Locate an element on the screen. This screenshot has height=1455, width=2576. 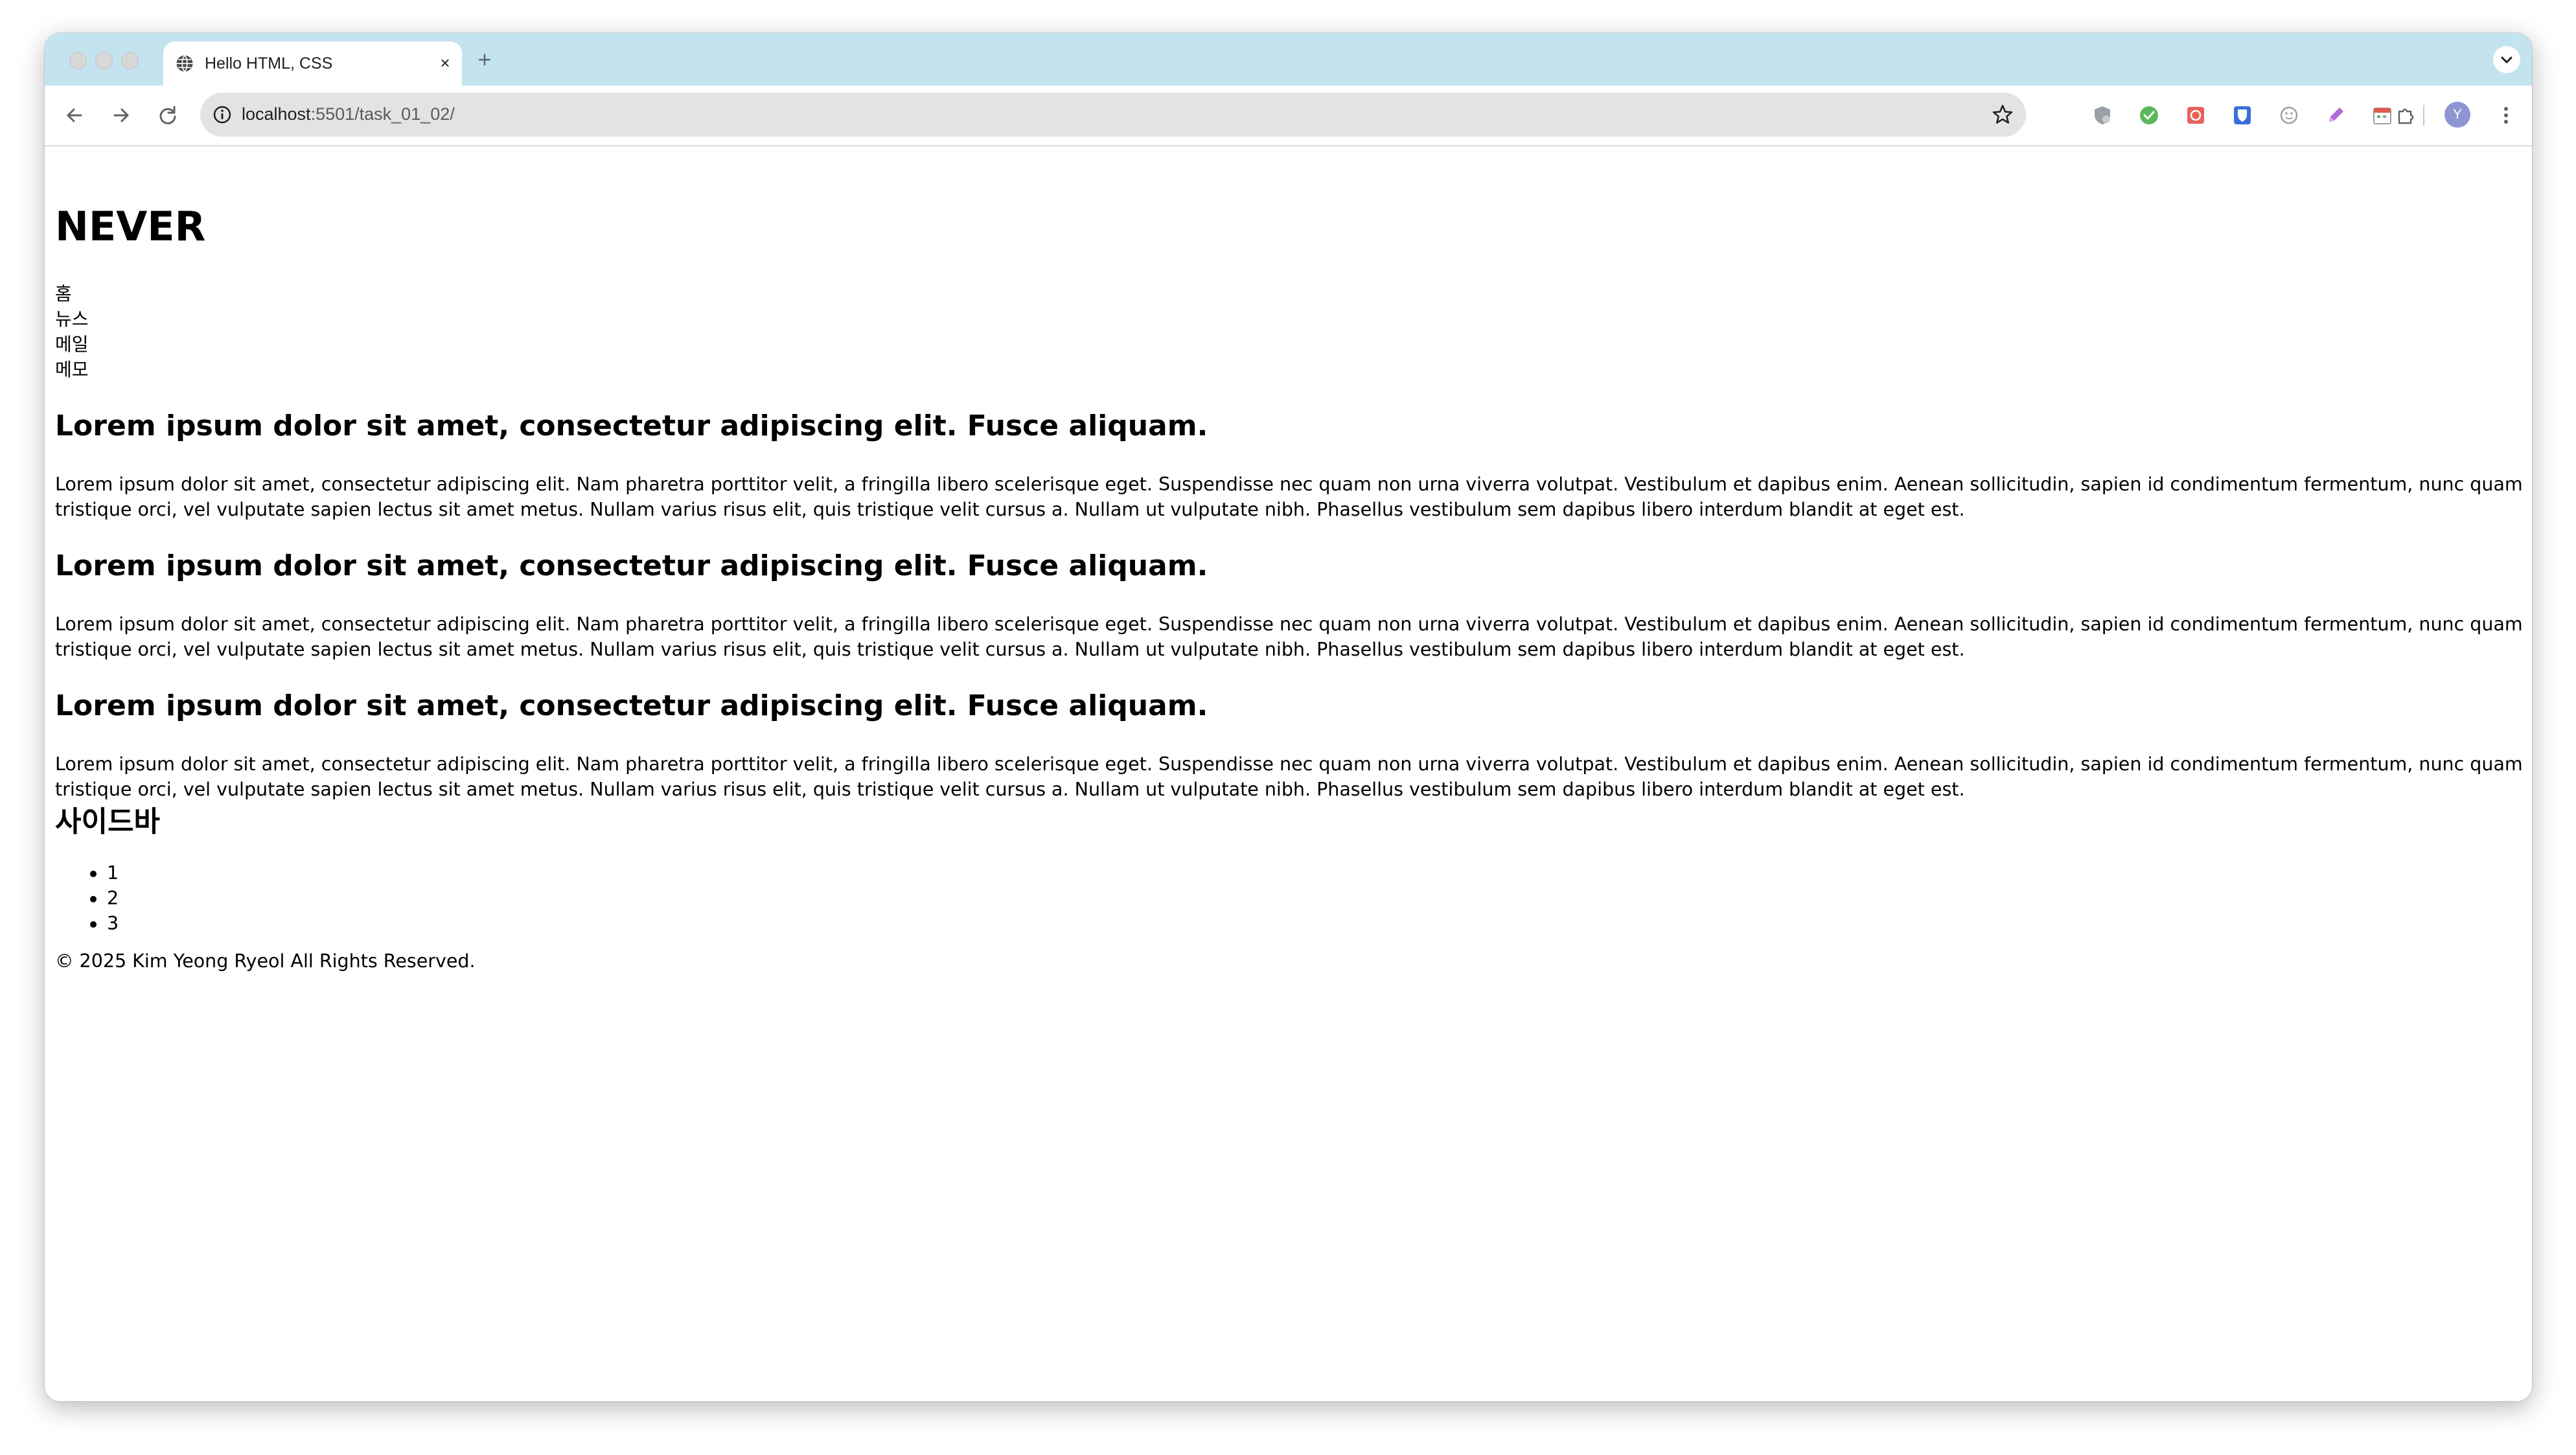
list-item: 3 is located at coordinates (104, 923).